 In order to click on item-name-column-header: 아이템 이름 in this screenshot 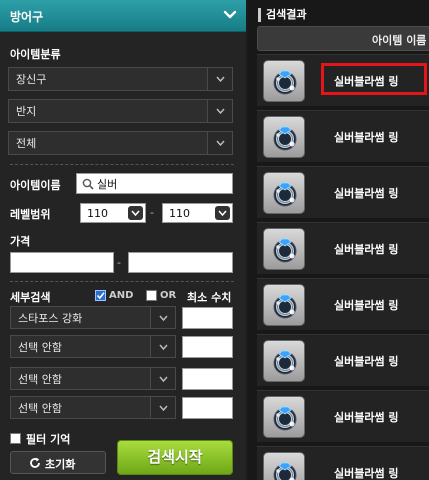, I will do `click(343, 38)`.